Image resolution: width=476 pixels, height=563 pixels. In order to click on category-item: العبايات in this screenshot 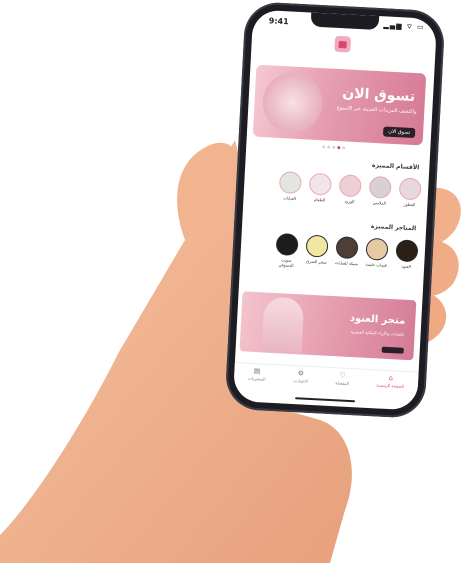, I will do `click(289, 186)`.